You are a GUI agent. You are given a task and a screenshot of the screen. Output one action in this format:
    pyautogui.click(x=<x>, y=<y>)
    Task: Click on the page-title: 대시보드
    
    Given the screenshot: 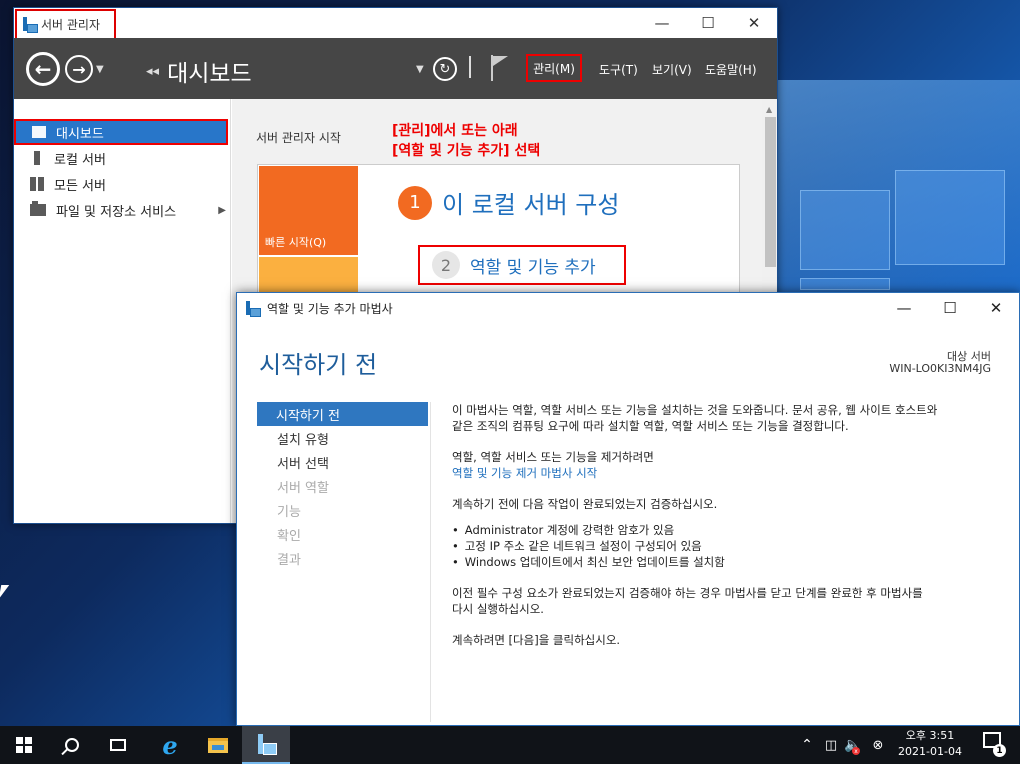 What is the action you would take?
    pyautogui.click(x=209, y=74)
    